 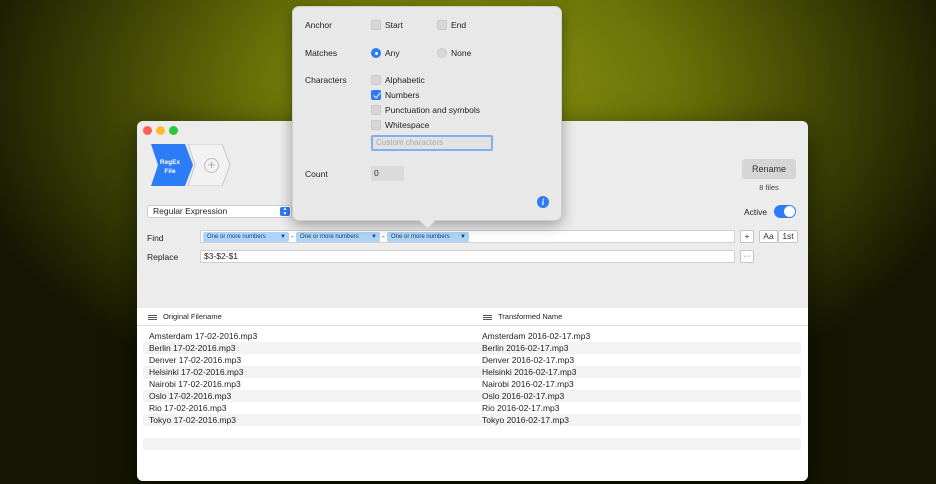 I want to click on mode-select: Regular Expression ▲ ▼, so click(x=219, y=211).